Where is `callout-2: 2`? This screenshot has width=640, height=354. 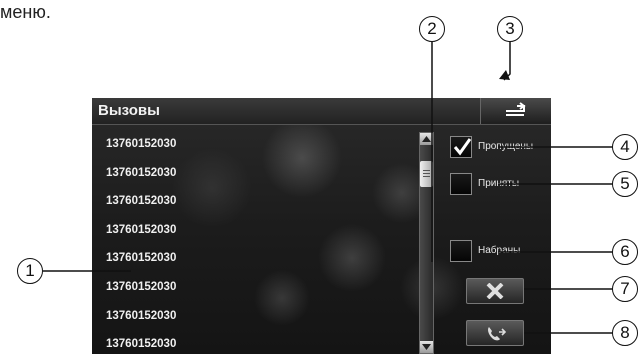 callout-2: 2 is located at coordinates (432, 29).